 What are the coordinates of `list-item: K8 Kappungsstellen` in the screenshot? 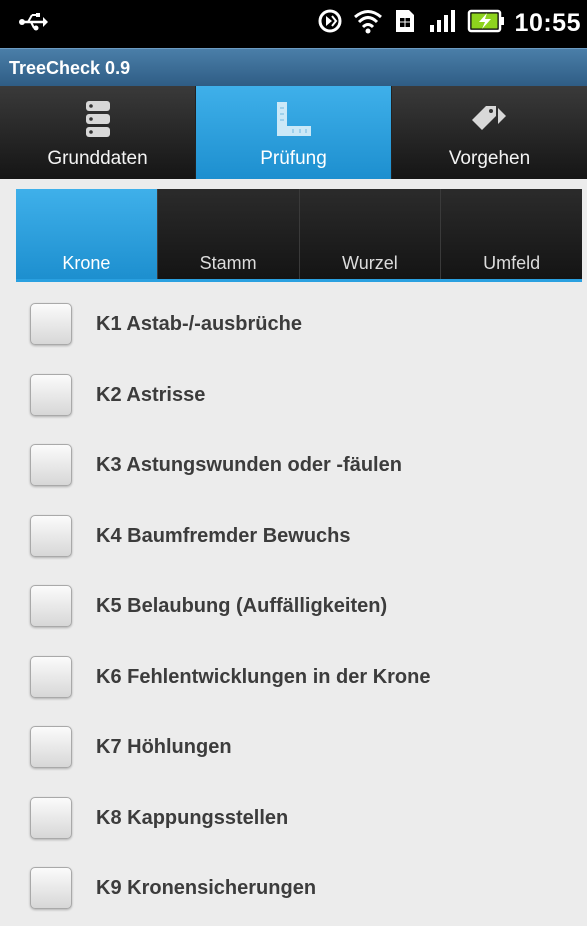 It's located at (293, 820).